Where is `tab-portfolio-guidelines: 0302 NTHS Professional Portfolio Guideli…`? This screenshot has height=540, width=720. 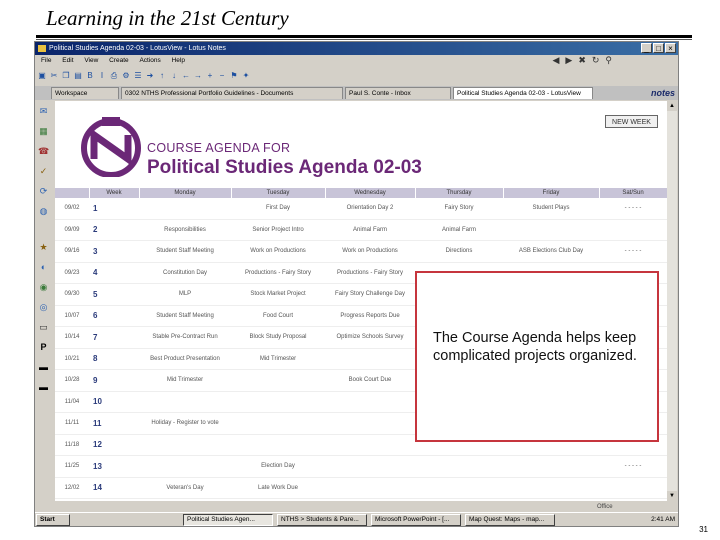 tab-portfolio-guidelines: 0302 NTHS Professional Portfolio Guideli… is located at coordinates (232, 93).